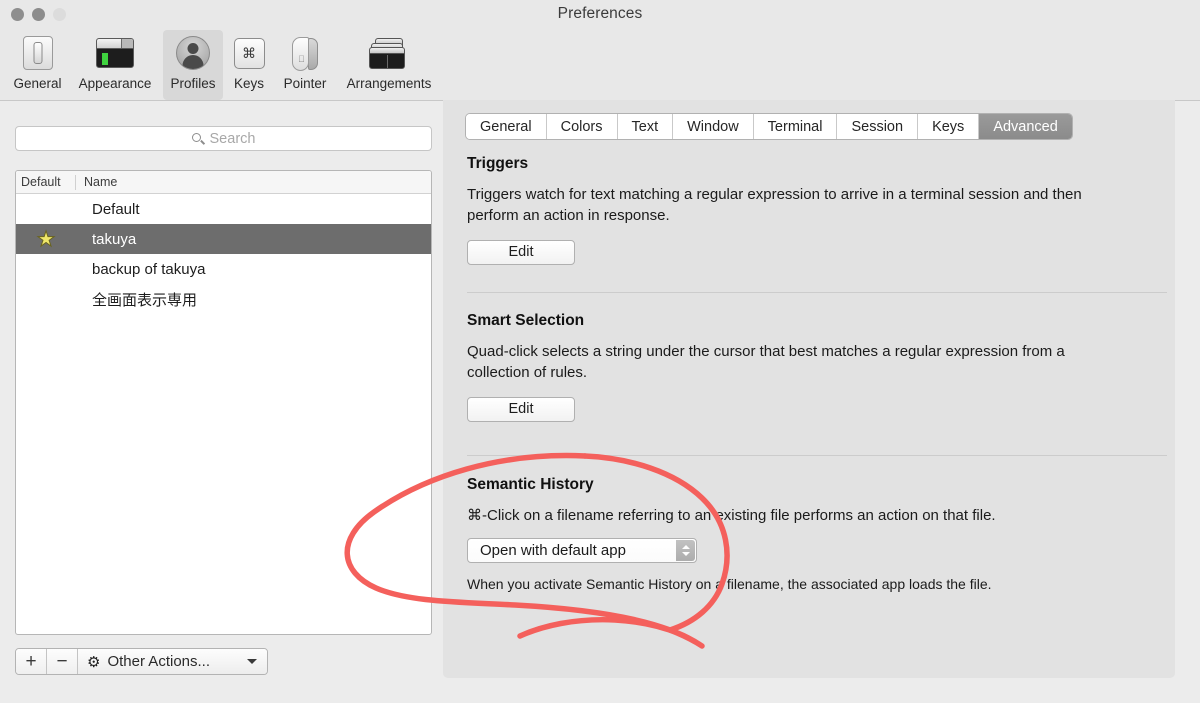 The width and height of the screenshot is (1200, 703). Describe the element at coordinates (645, 126) in the screenshot. I see `tab-text: Text` at that location.